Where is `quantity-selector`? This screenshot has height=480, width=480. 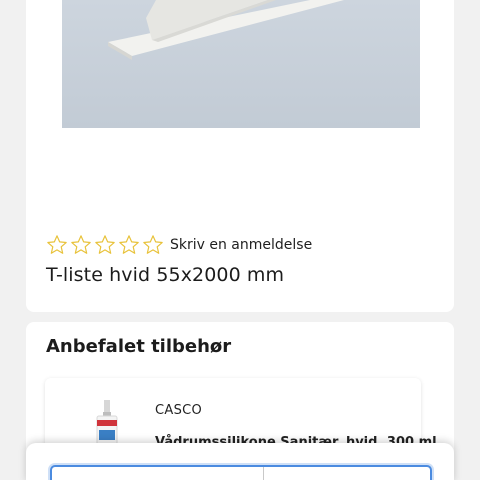
quantity-selector is located at coordinates (158, 473).